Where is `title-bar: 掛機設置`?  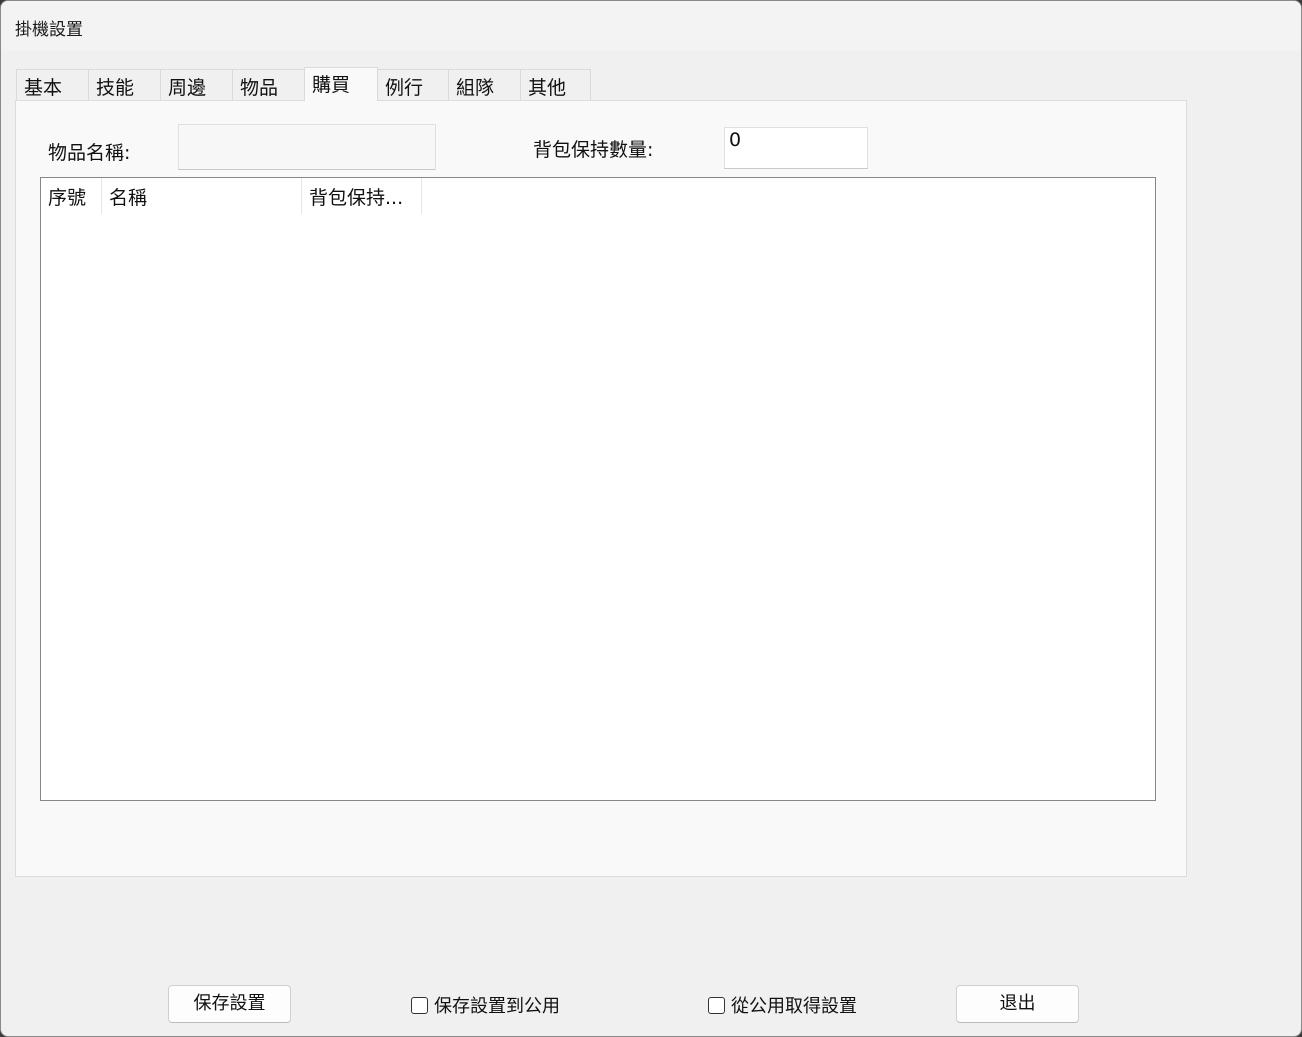 title-bar: 掛機設置 is located at coordinates (651, 26).